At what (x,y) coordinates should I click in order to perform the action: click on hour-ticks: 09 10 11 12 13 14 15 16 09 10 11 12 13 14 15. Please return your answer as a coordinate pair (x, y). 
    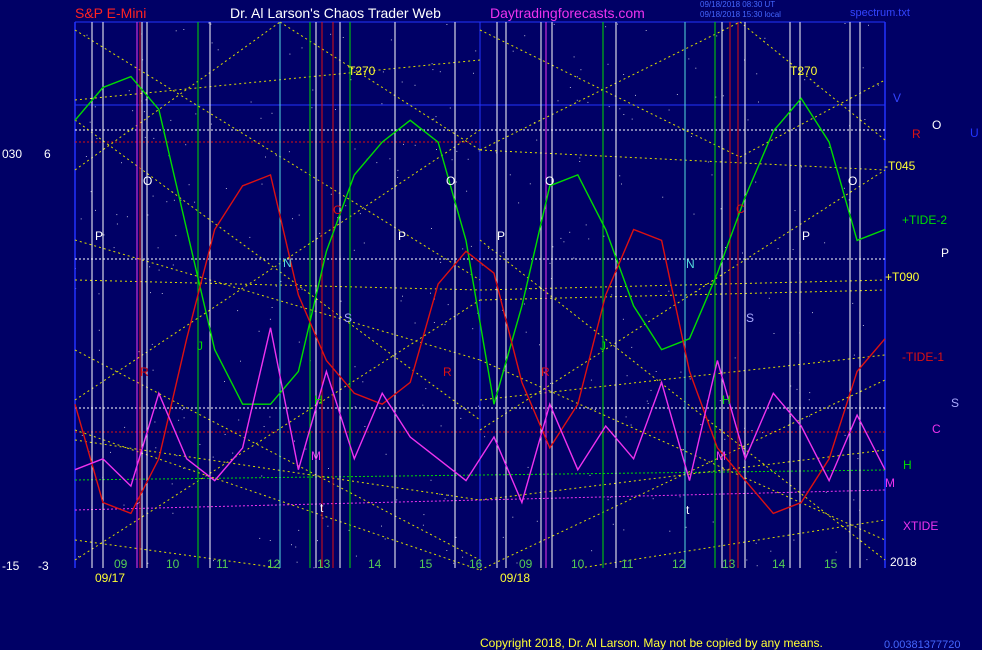
    Looking at the image, I should click on (476, 564).